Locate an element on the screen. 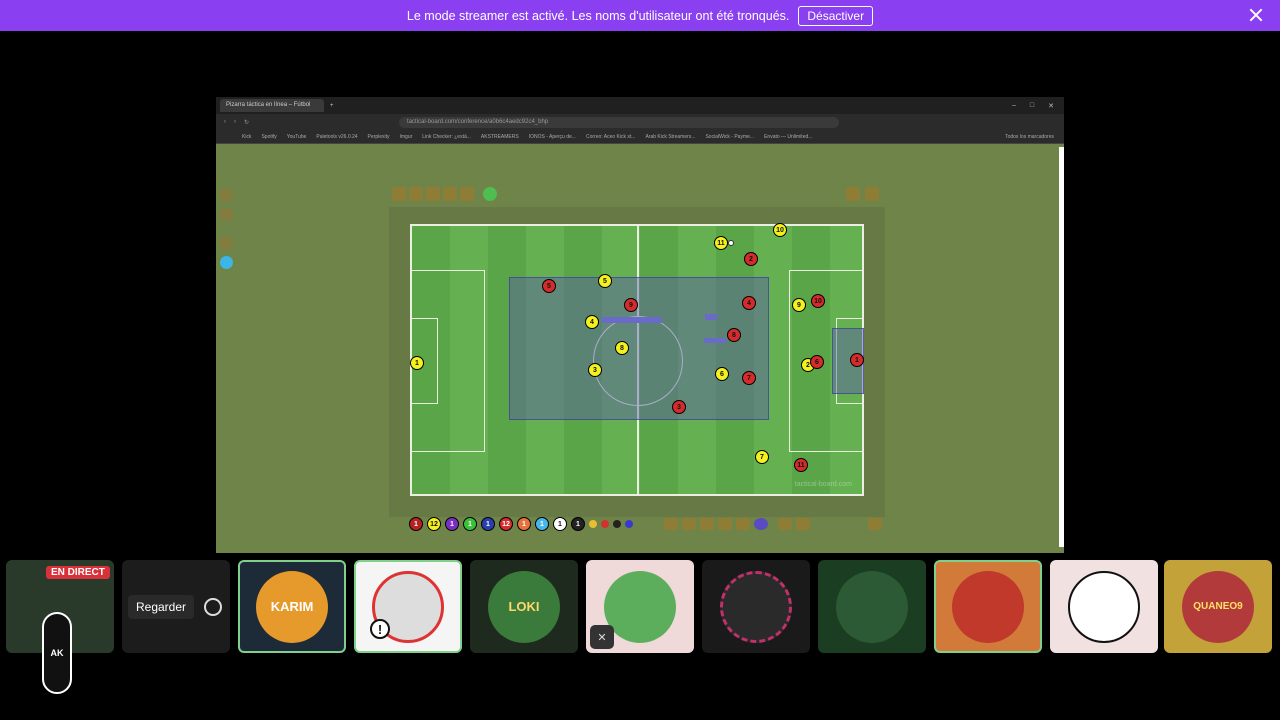  watch-stream-icon is located at coordinates (213, 607).